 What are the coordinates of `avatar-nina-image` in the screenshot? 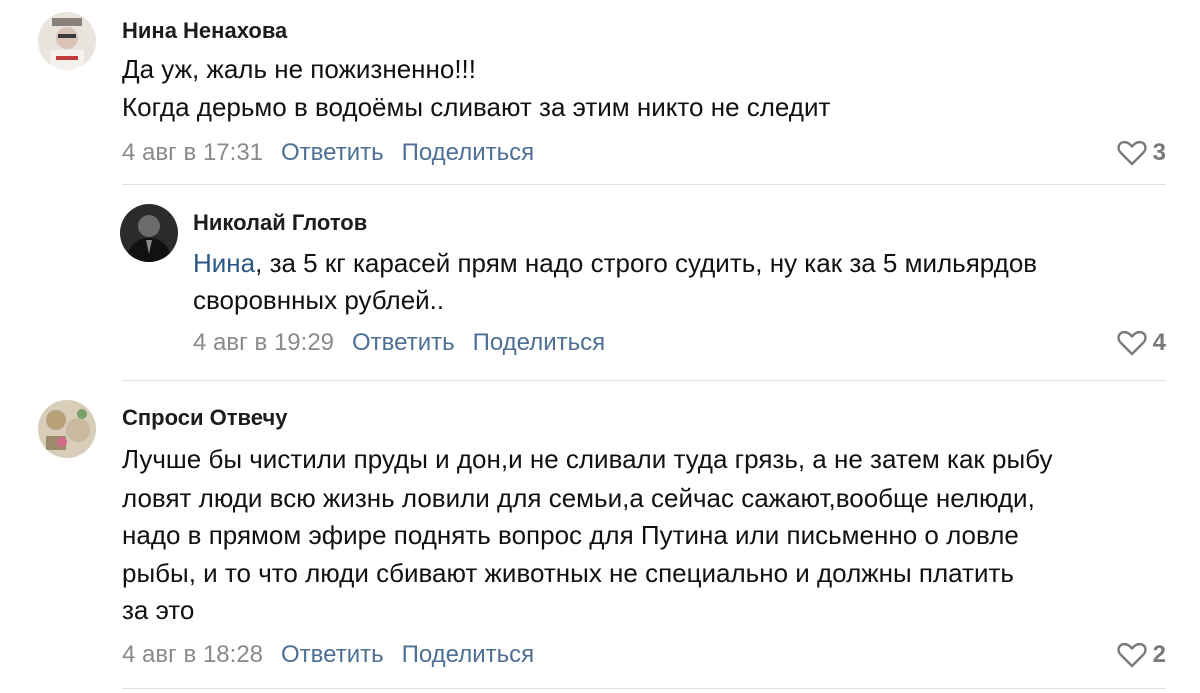 It's located at (67, 41).